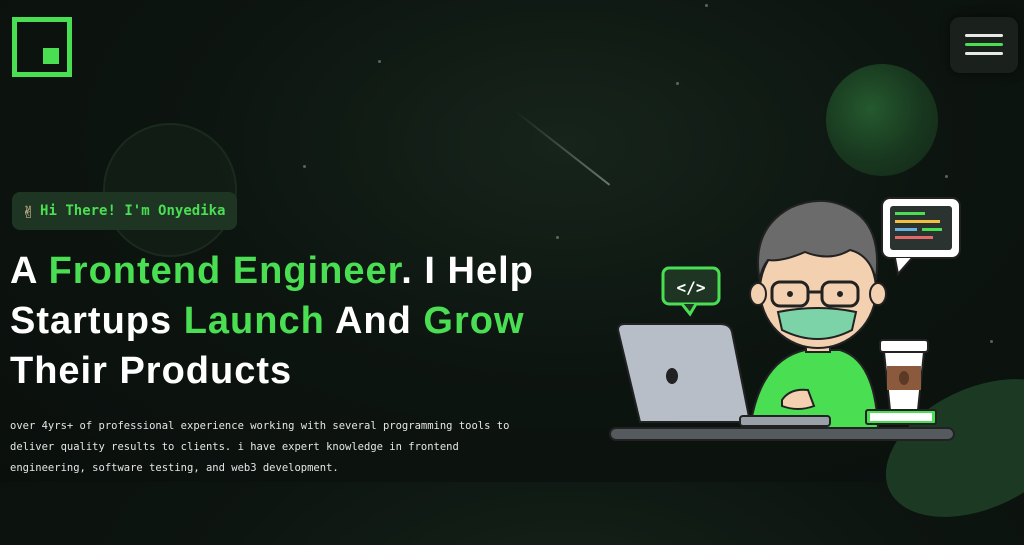 The height and width of the screenshot is (545, 1024). What do you see at coordinates (225, 271) in the screenshot?
I see `headline-highlight: Frontend Engineer` at bounding box center [225, 271].